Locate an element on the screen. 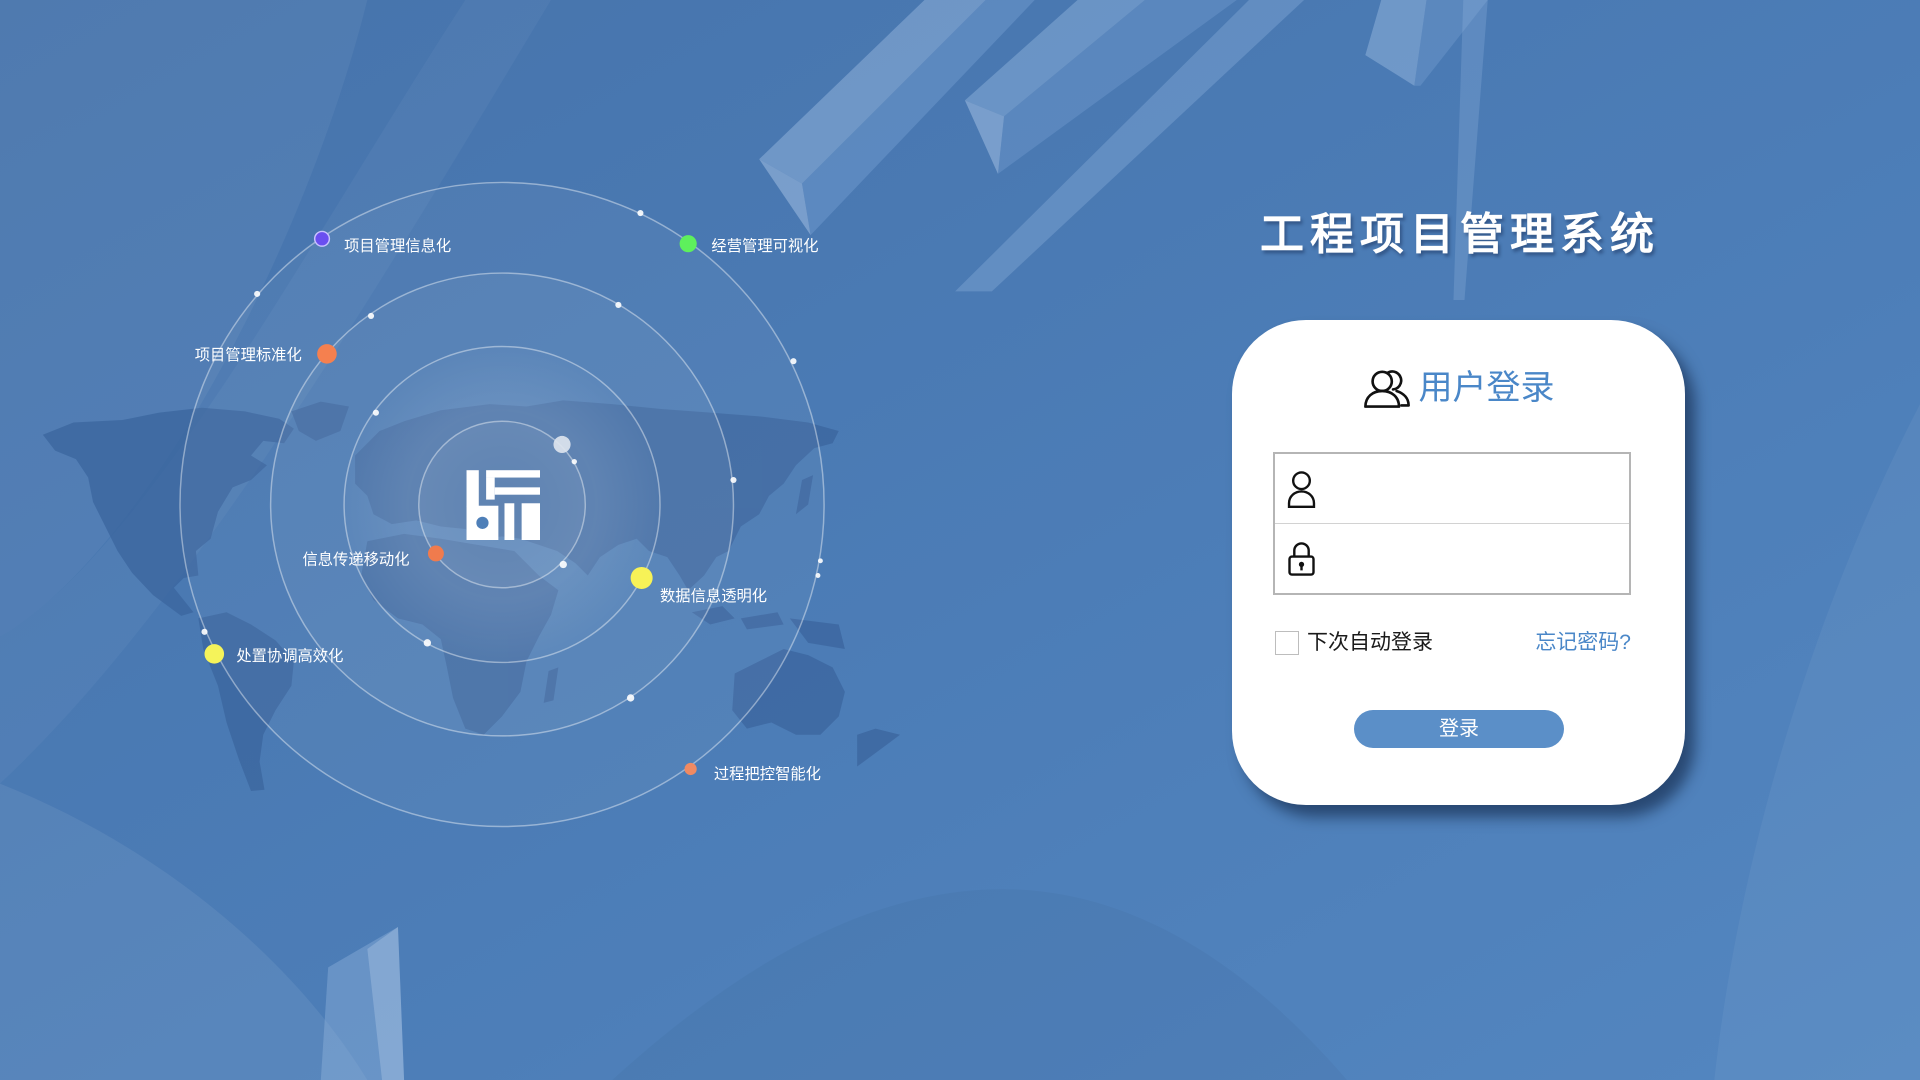 The image size is (1920, 1080). remember-checkbox is located at coordinates (1287, 643).